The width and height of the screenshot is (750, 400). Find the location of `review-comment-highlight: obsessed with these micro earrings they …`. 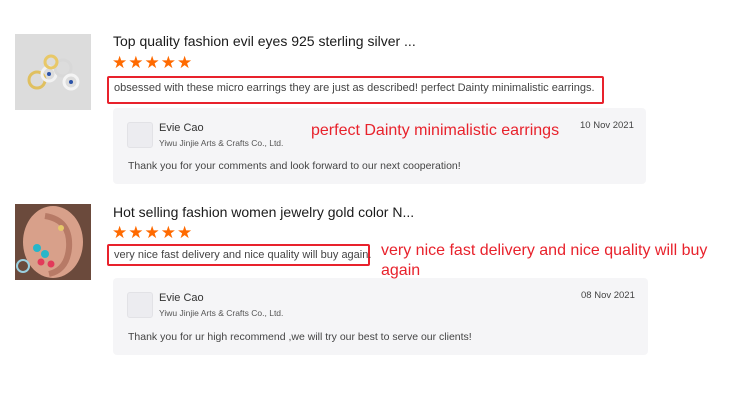

review-comment-highlight: obsessed with these micro earrings they … is located at coordinates (355, 90).